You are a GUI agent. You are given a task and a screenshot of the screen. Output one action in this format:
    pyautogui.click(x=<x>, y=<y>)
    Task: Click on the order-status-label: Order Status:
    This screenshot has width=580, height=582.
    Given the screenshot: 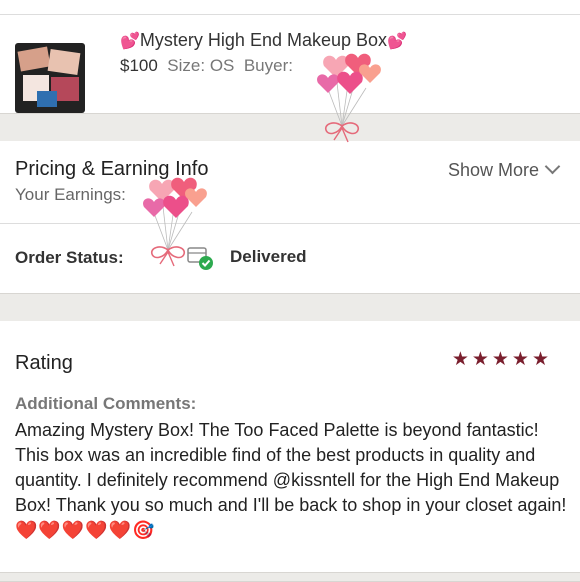 What is the action you would take?
    pyautogui.click(x=69, y=257)
    